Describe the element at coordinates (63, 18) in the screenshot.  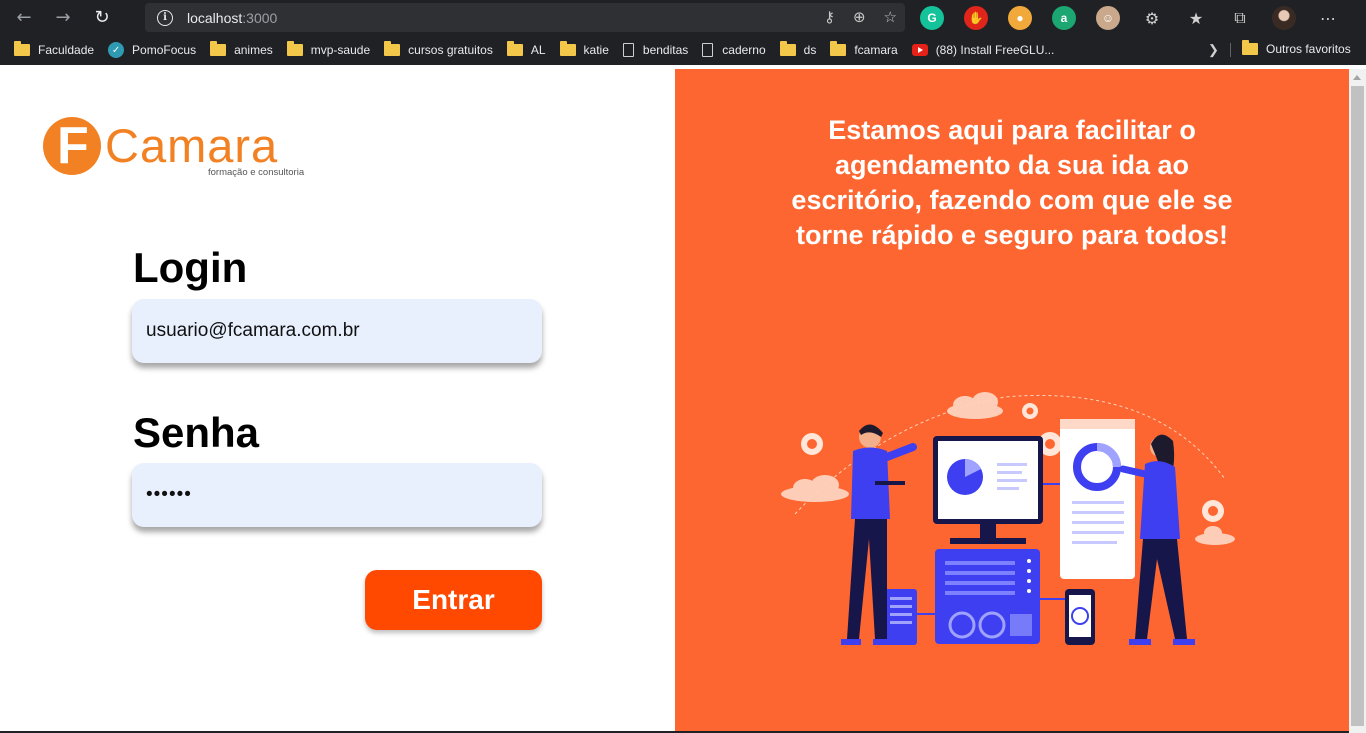
I see `forward-icon: →` at that location.